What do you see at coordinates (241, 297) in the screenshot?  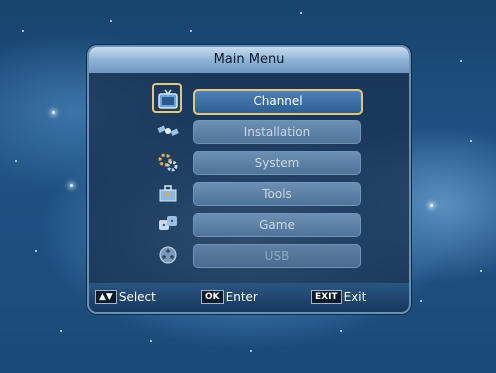 I see `hint-label: Enter` at bounding box center [241, 297].